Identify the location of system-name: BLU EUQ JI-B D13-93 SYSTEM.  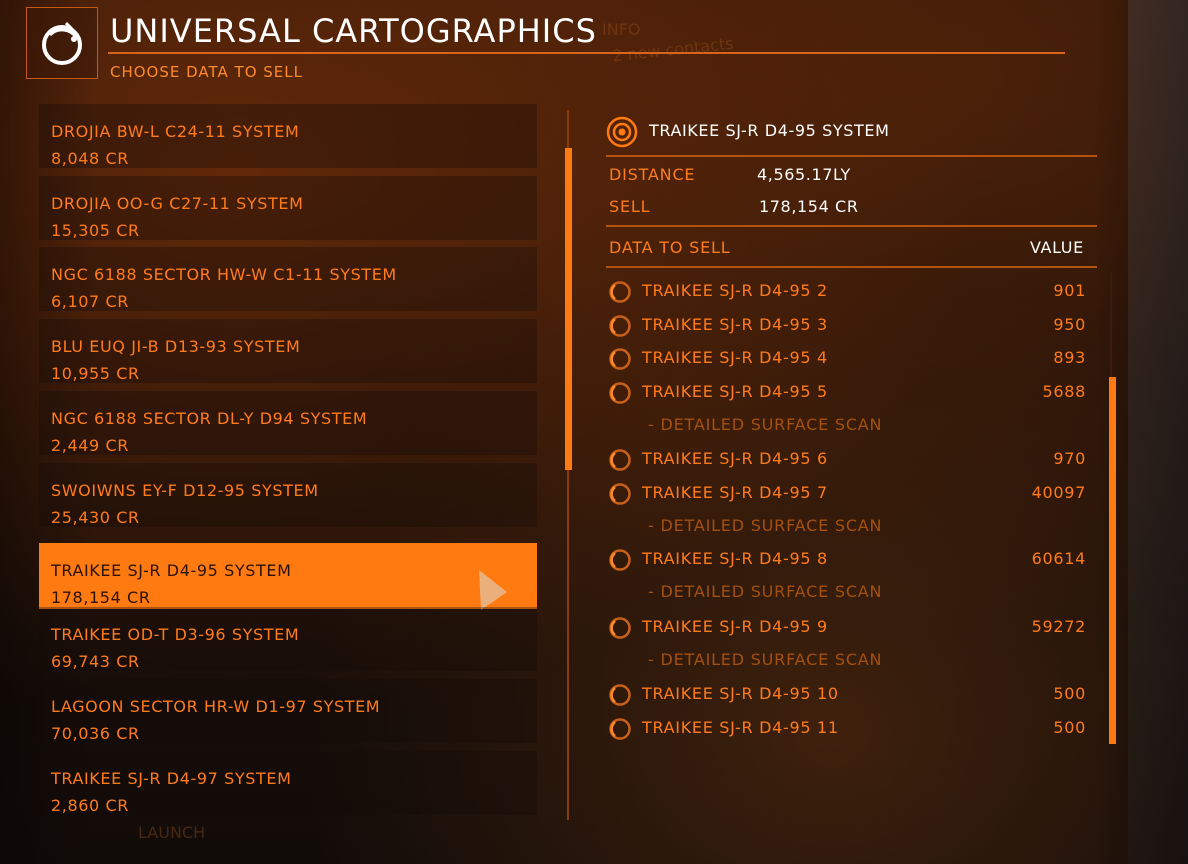
(176, 346).